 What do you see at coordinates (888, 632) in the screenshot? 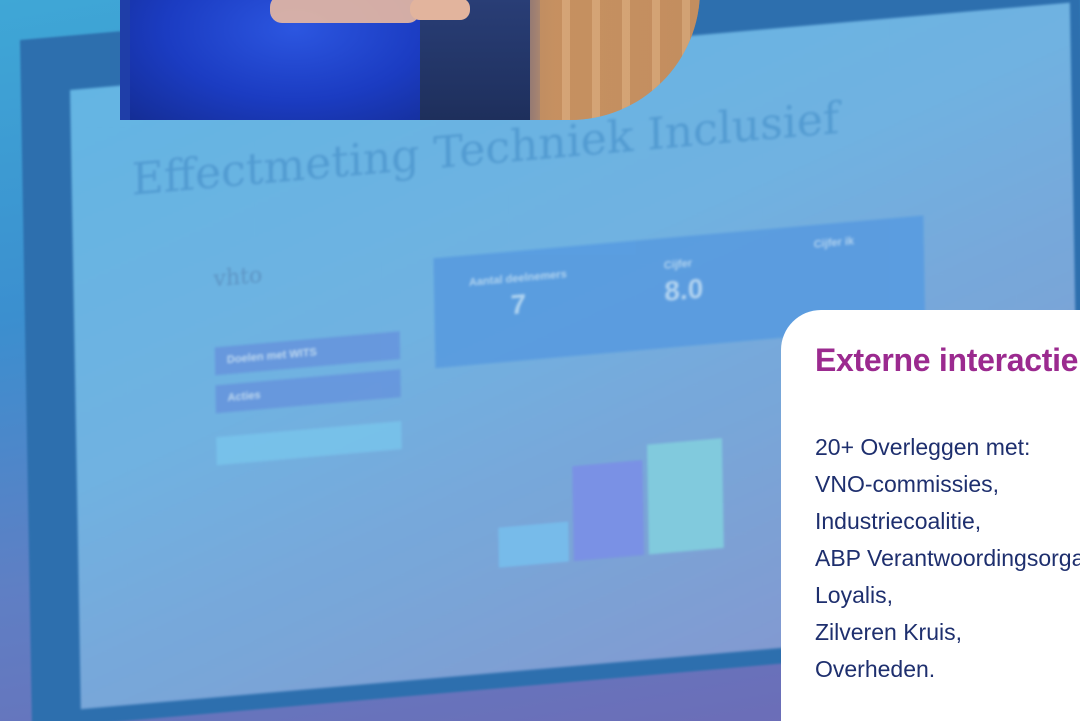
I see `list-item: Zilveren Kruis,` at bounding box center [888, 632].